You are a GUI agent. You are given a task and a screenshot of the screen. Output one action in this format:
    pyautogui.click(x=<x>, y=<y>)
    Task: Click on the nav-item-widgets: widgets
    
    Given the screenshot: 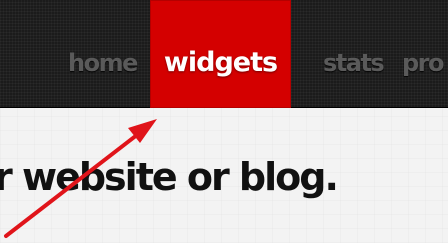 What is the action you would take?
    pyautogui.click(x=220, y=54)
    